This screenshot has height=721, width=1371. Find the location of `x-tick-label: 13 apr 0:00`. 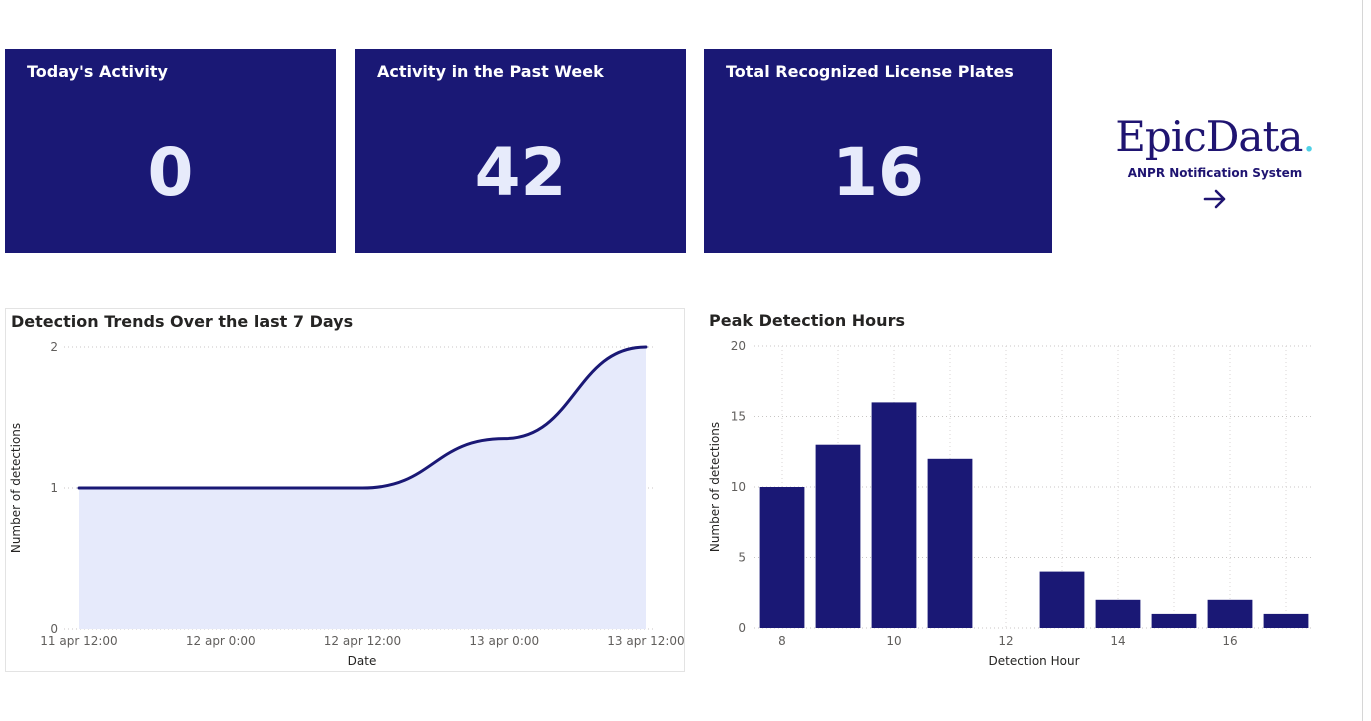

x-tick-label: 13 apr 0:00 is located at coordinates (504, 641).